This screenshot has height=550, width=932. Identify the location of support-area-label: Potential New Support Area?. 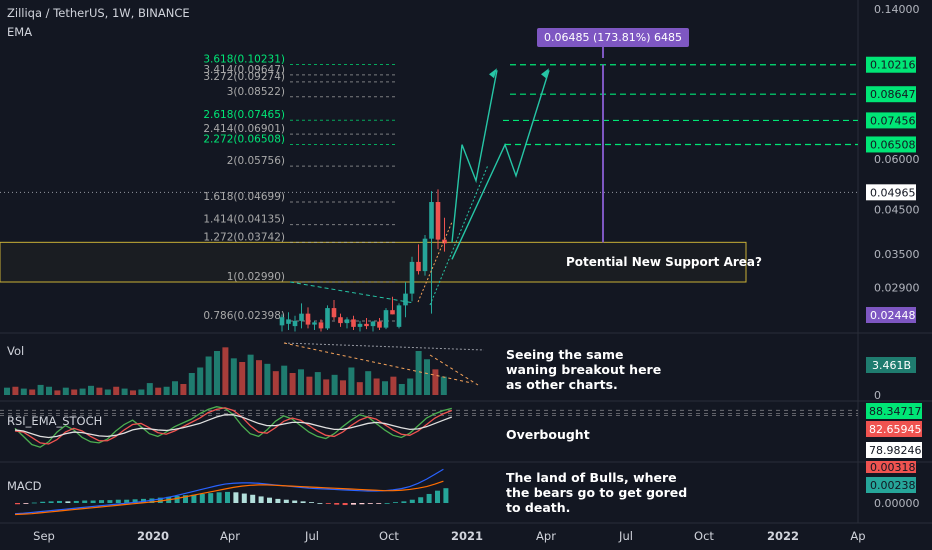
(664, 262).